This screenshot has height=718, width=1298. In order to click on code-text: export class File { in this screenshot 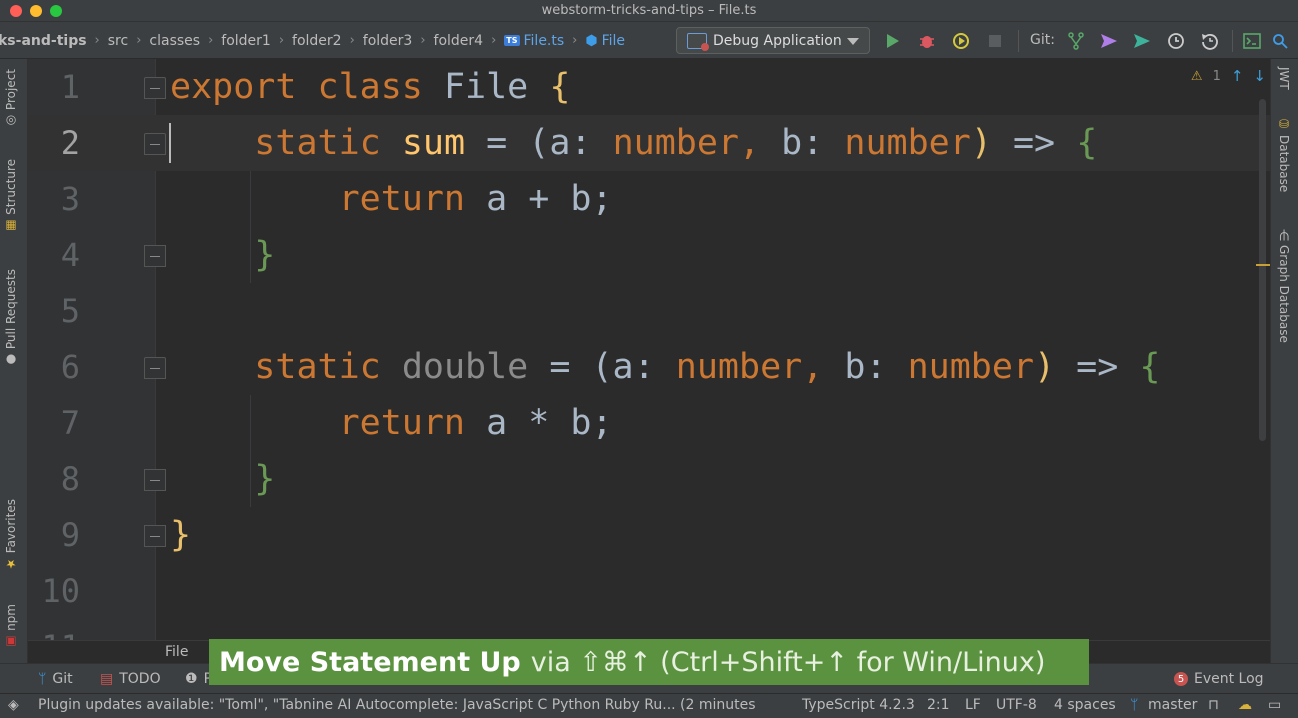, I will do `click(370, 87)`.